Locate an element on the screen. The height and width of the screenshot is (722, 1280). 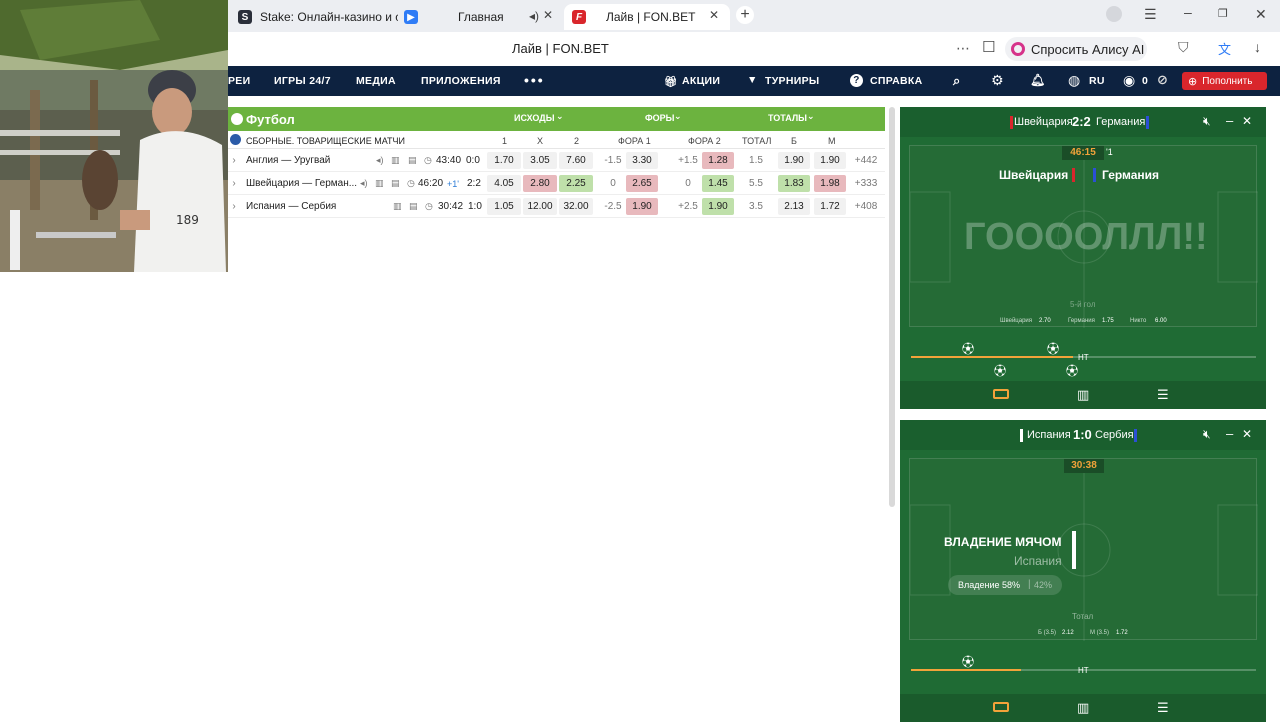
more-markets: +333 is located at coordinates (866, 183).